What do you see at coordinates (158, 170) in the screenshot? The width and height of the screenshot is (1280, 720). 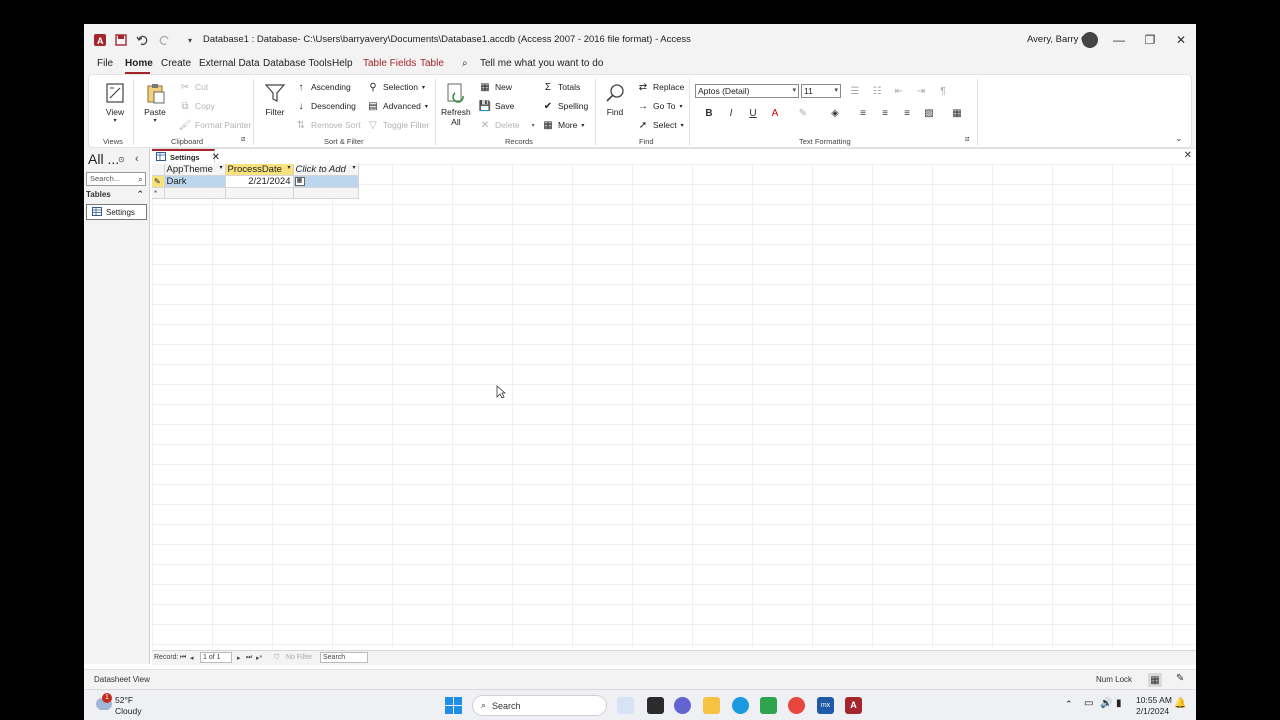 I see `select-all-cell` at bounding box center [158, 170].